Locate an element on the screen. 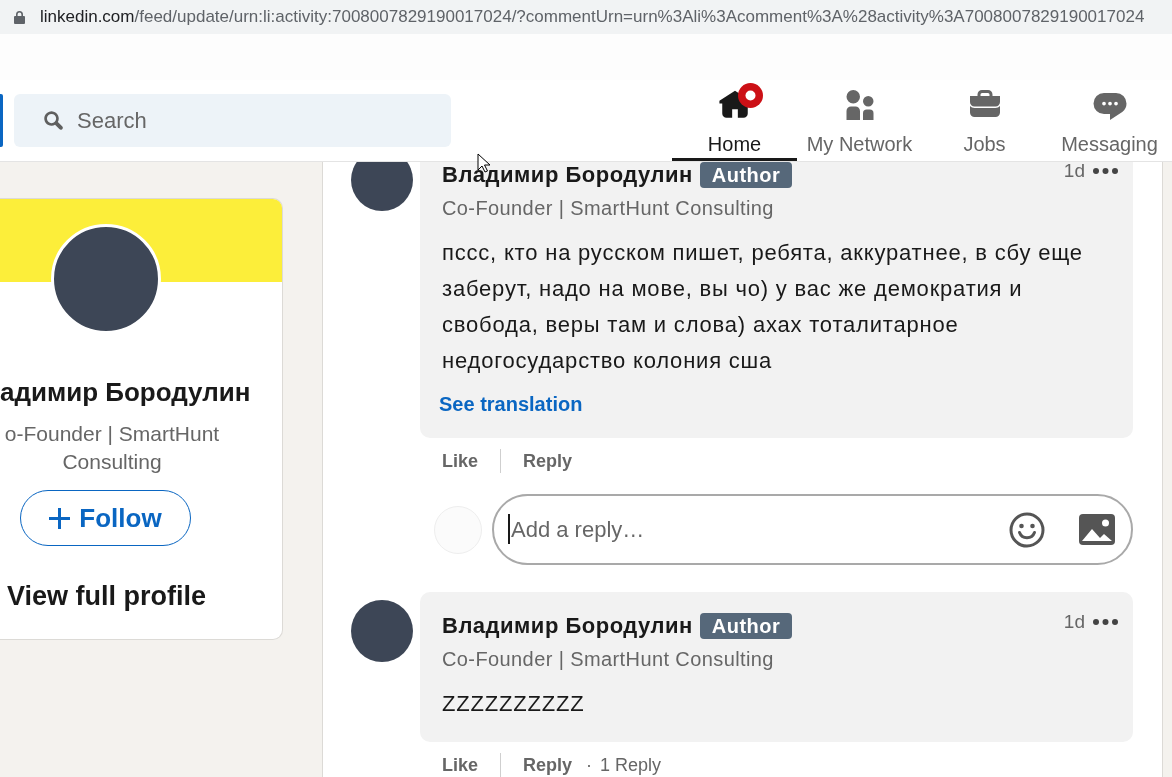  nav-tab: Messaging is located at coordinates (1109, 120).